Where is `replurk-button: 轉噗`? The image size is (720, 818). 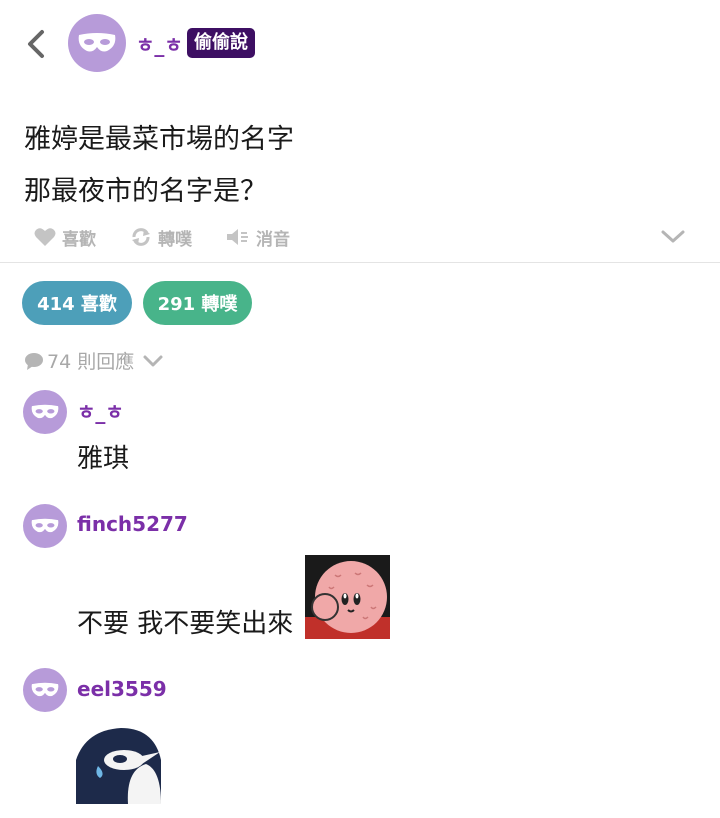 replurk-button: 轉噗 is located at coordinates (161, 237).